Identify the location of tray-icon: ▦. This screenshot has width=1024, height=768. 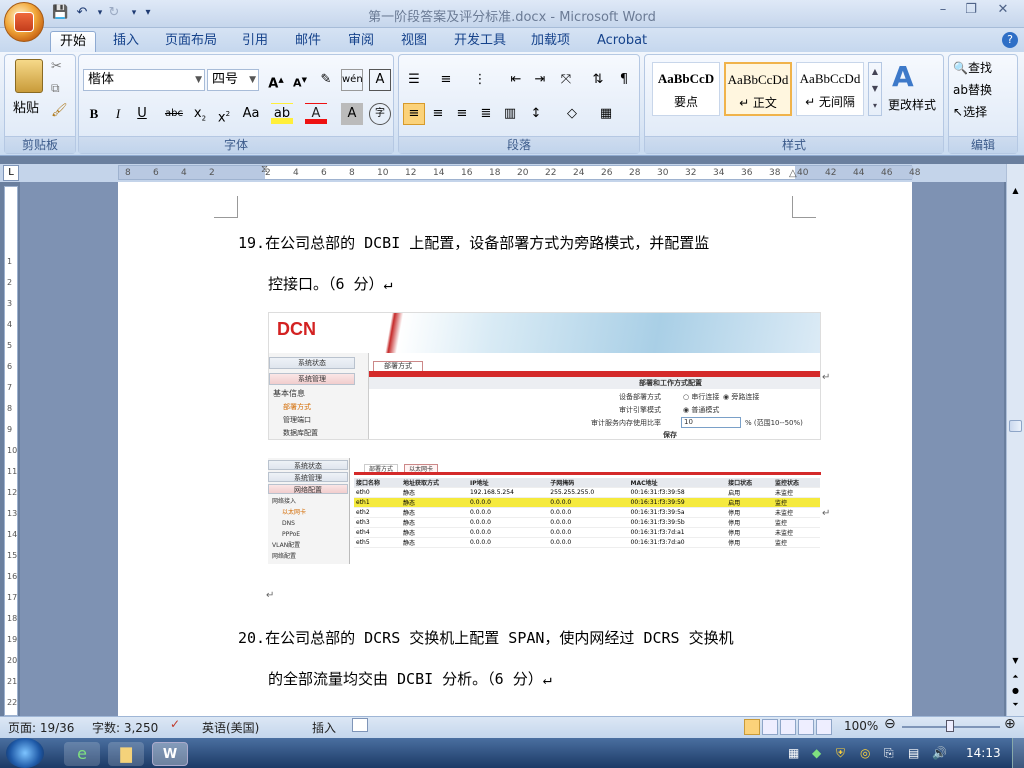
(793, 753).